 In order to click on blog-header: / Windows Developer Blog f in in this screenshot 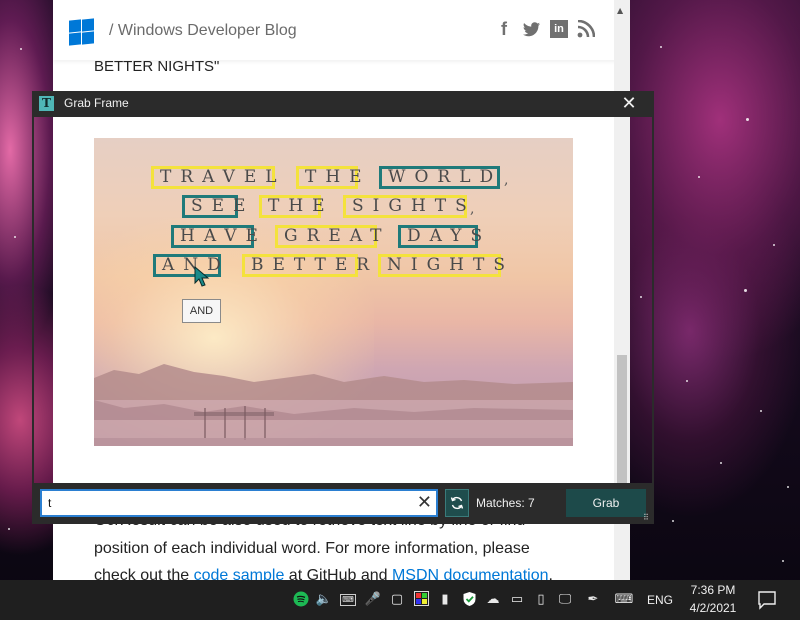, I will do `click(341, 30)`.